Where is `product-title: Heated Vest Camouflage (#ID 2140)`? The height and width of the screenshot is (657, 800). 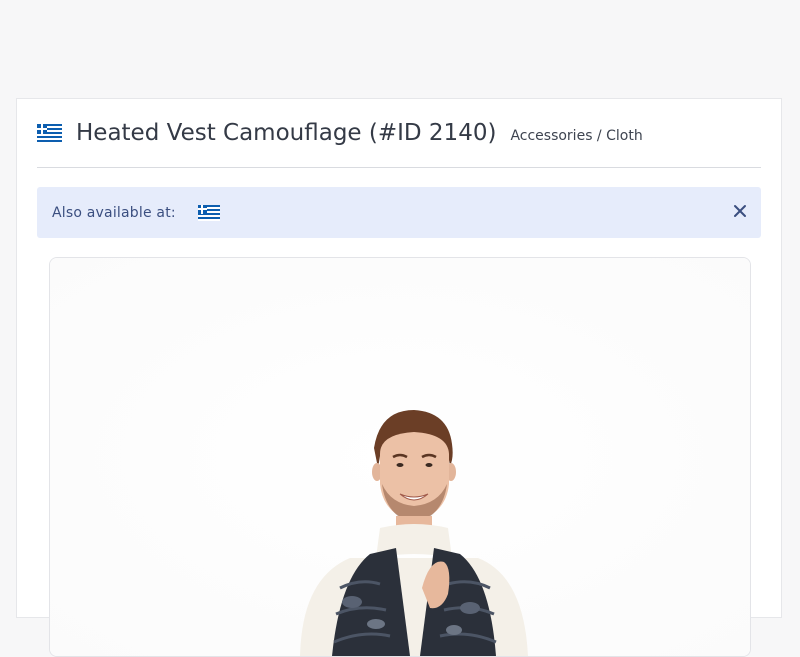 product-title: Heated Vest Camouflage (#ID 2140) is located at coordinates (286, 133).